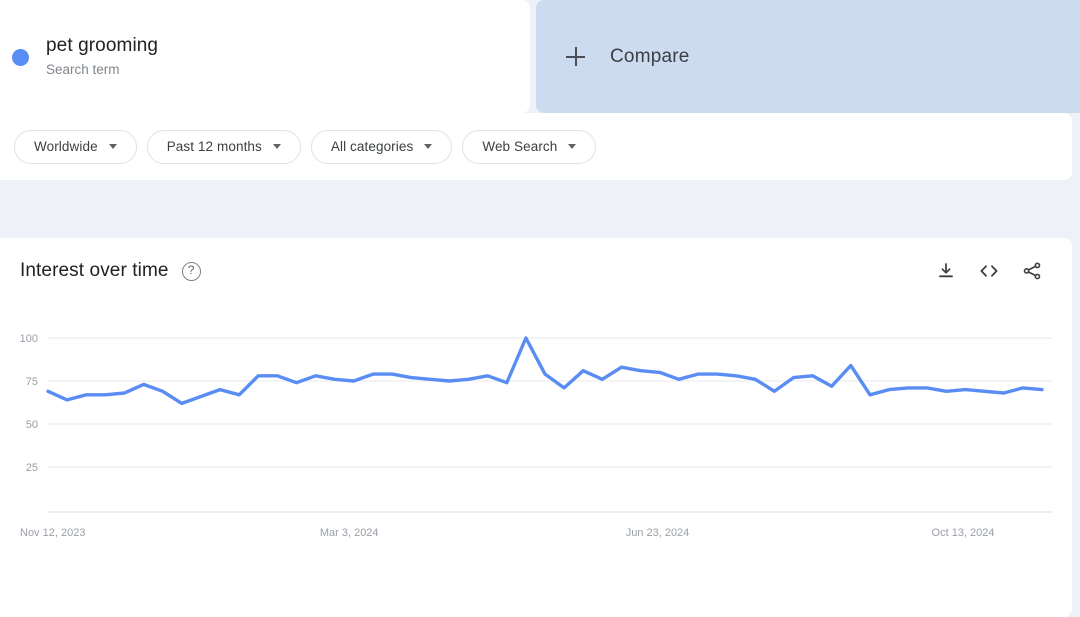 Image resolution: width=1080 pixels, height=617 pixels. Describe the element at coordinates (32, 425) in the screenshot. I see `svg-text: 50` at that location.